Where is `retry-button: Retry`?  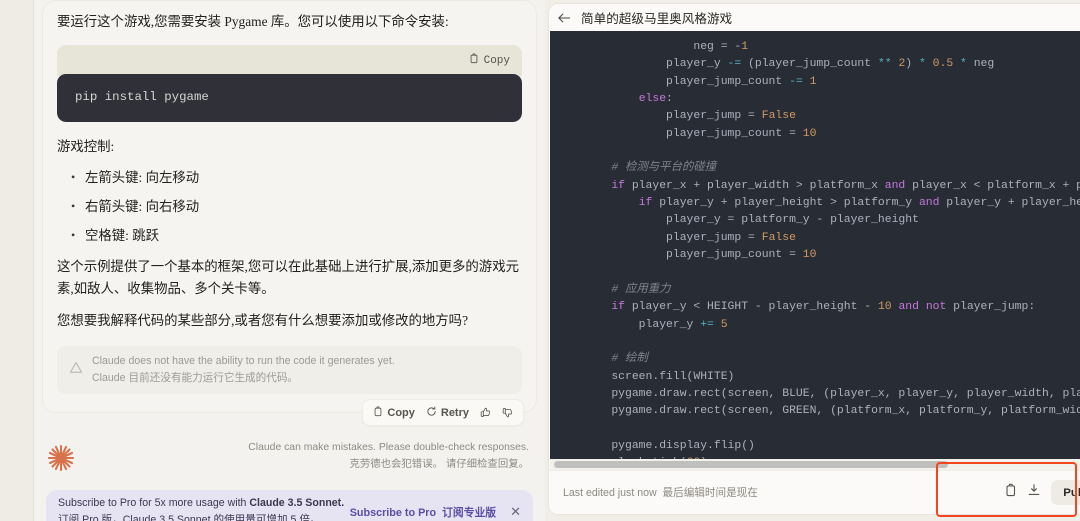 retry-button: Retry is located at coordinates (447, 413).